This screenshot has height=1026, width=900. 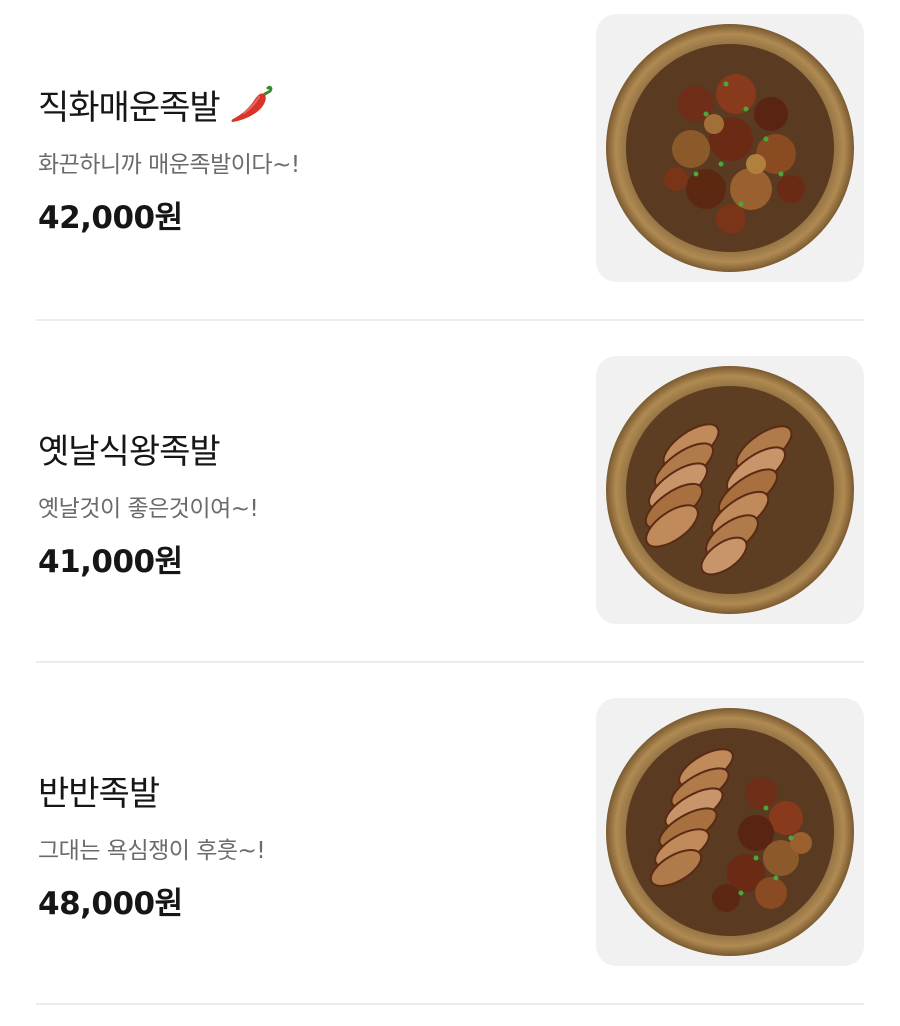 I want to click on menu-item-price: 41,000원, so click(x=110, y=562).